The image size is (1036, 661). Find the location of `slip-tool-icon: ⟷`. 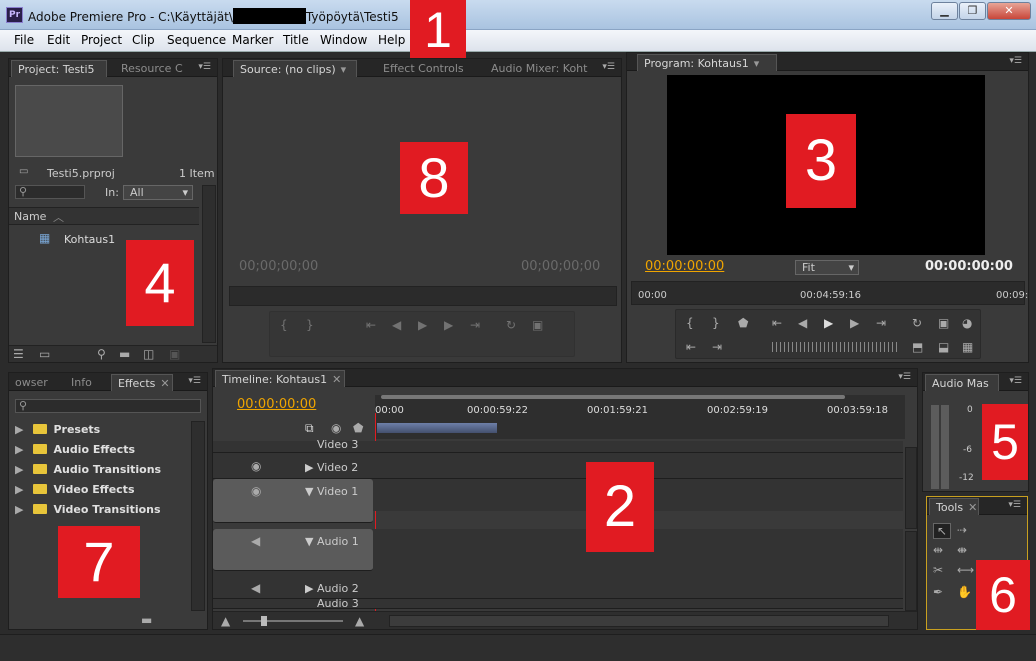

slip-tool-icon: ⟷ is located at coordinates (965, 570).